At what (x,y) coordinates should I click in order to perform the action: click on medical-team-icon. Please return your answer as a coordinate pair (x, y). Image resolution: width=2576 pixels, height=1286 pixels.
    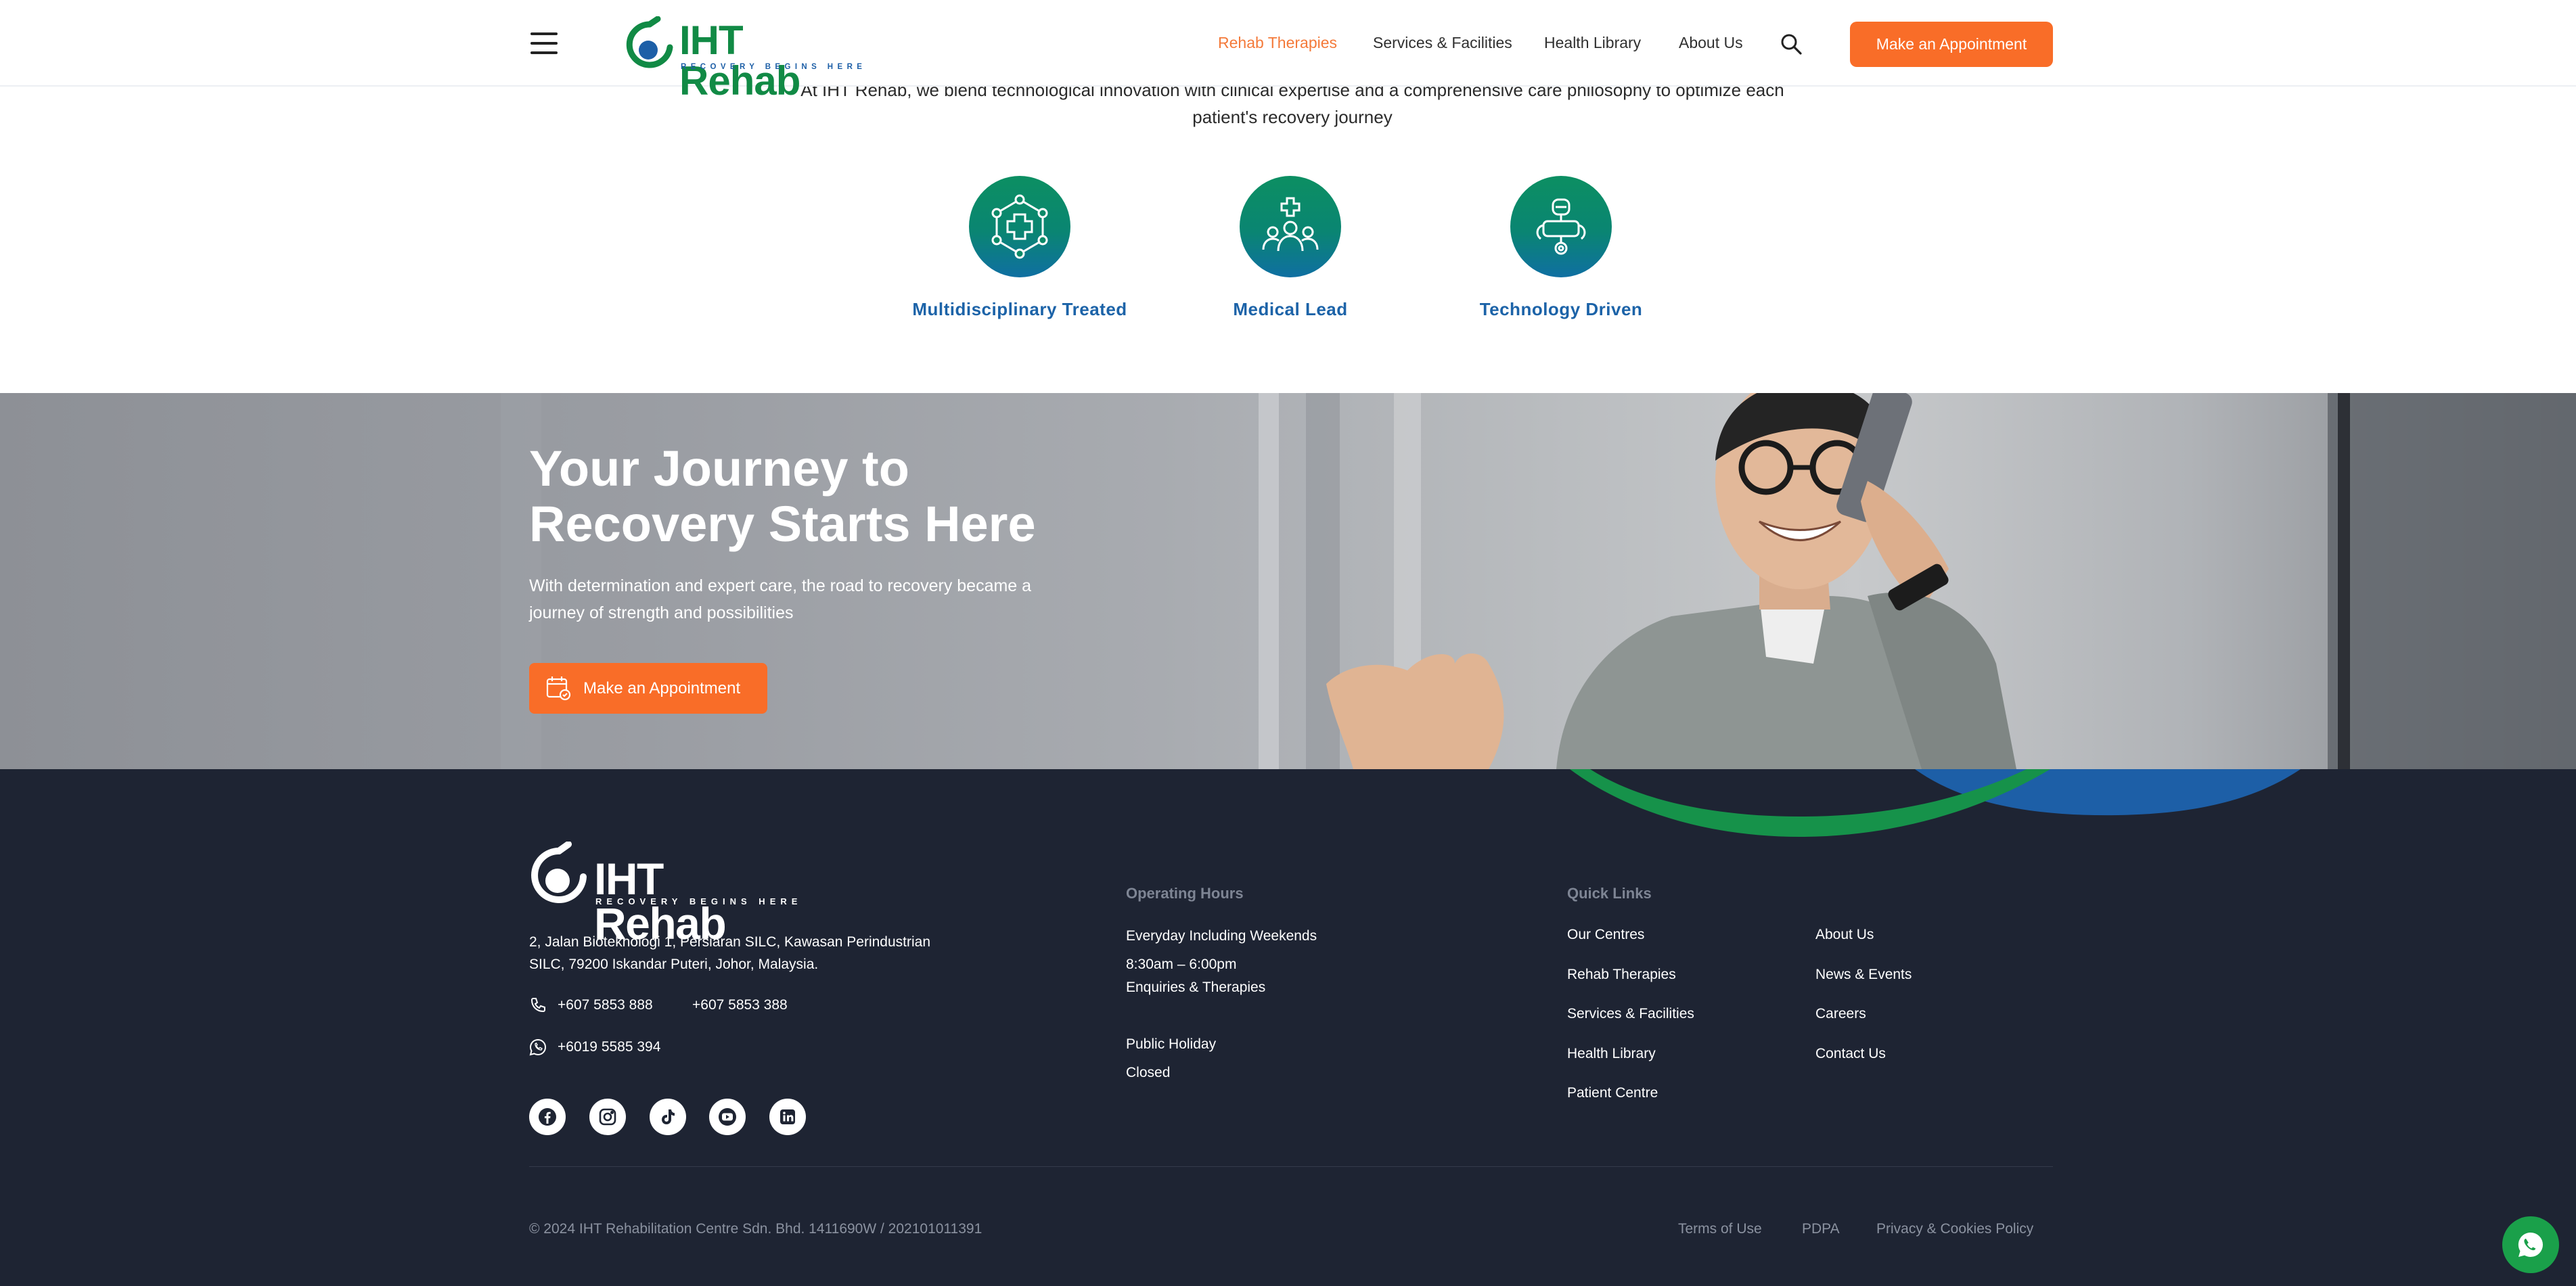
    Looking at the image, I should click on (1290, 227).